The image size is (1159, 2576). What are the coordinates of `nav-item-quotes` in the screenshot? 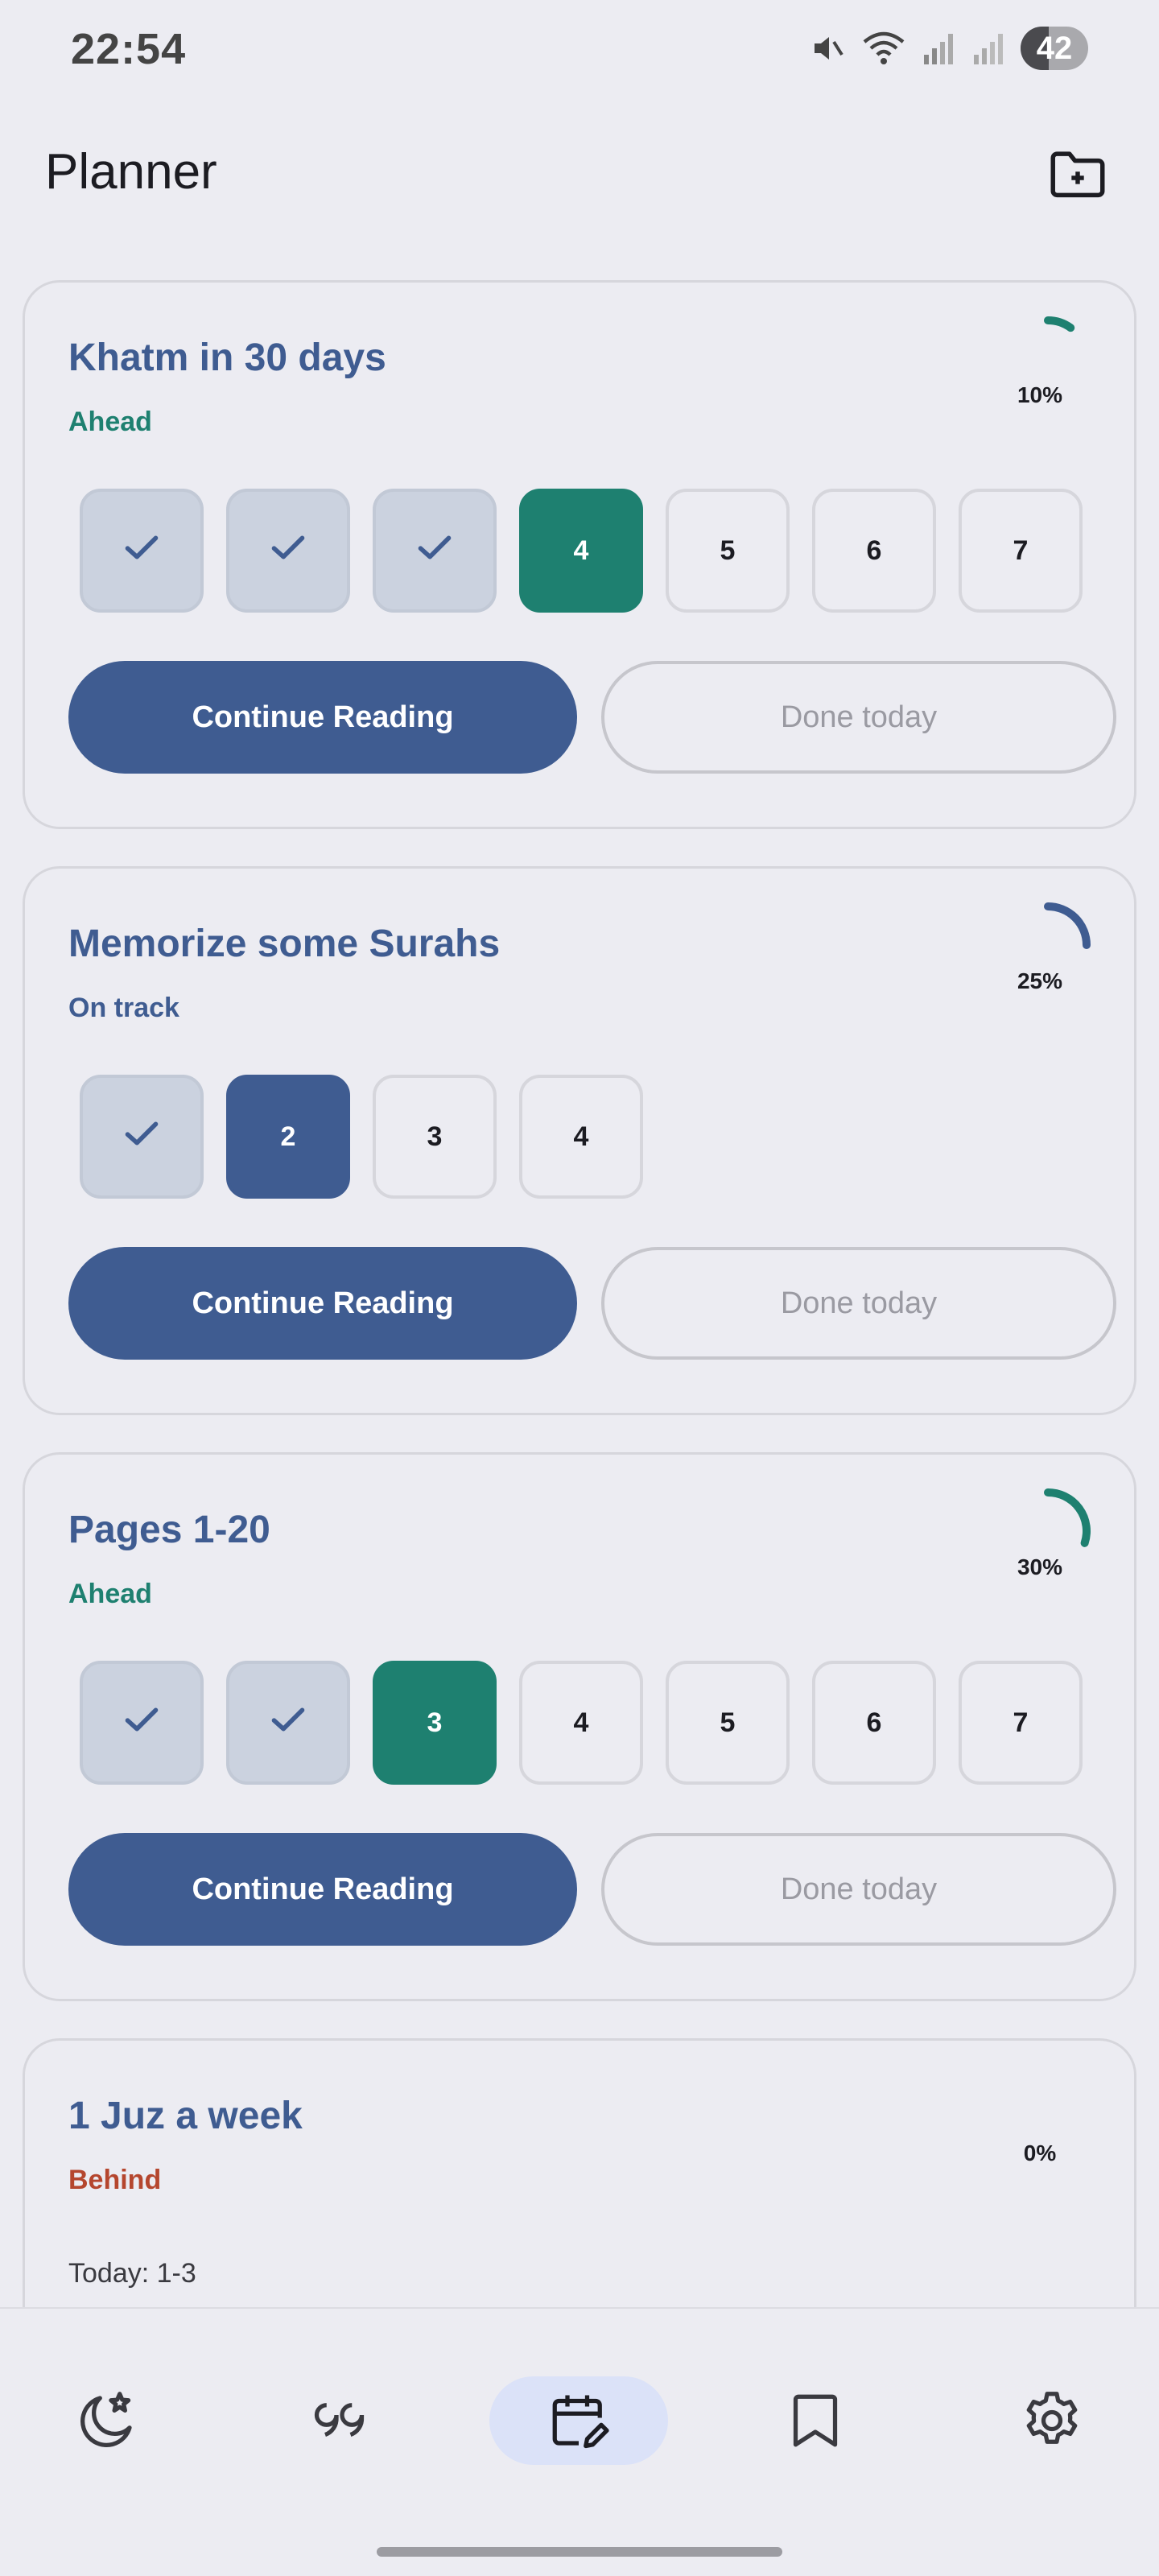 It's located at (342, 2420).